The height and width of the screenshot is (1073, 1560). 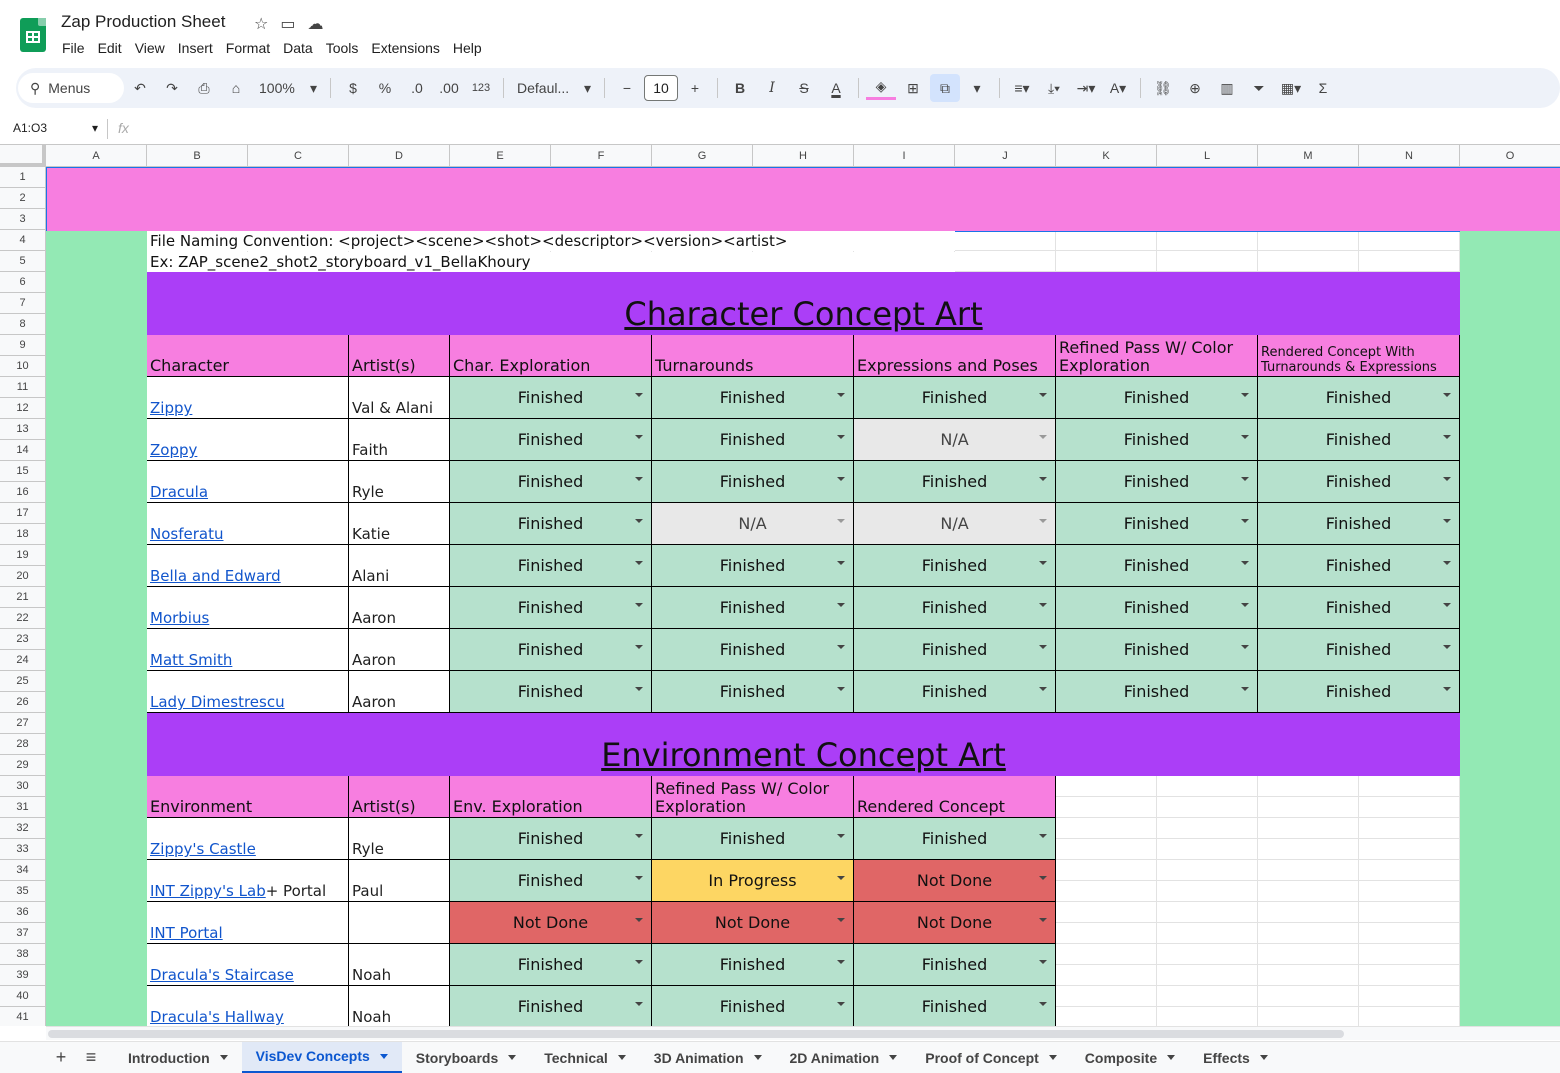 What do you see at coordinates (23, 597) in the screenshot?
I see `row-header-21: 21` at bounding box center [23, 597].